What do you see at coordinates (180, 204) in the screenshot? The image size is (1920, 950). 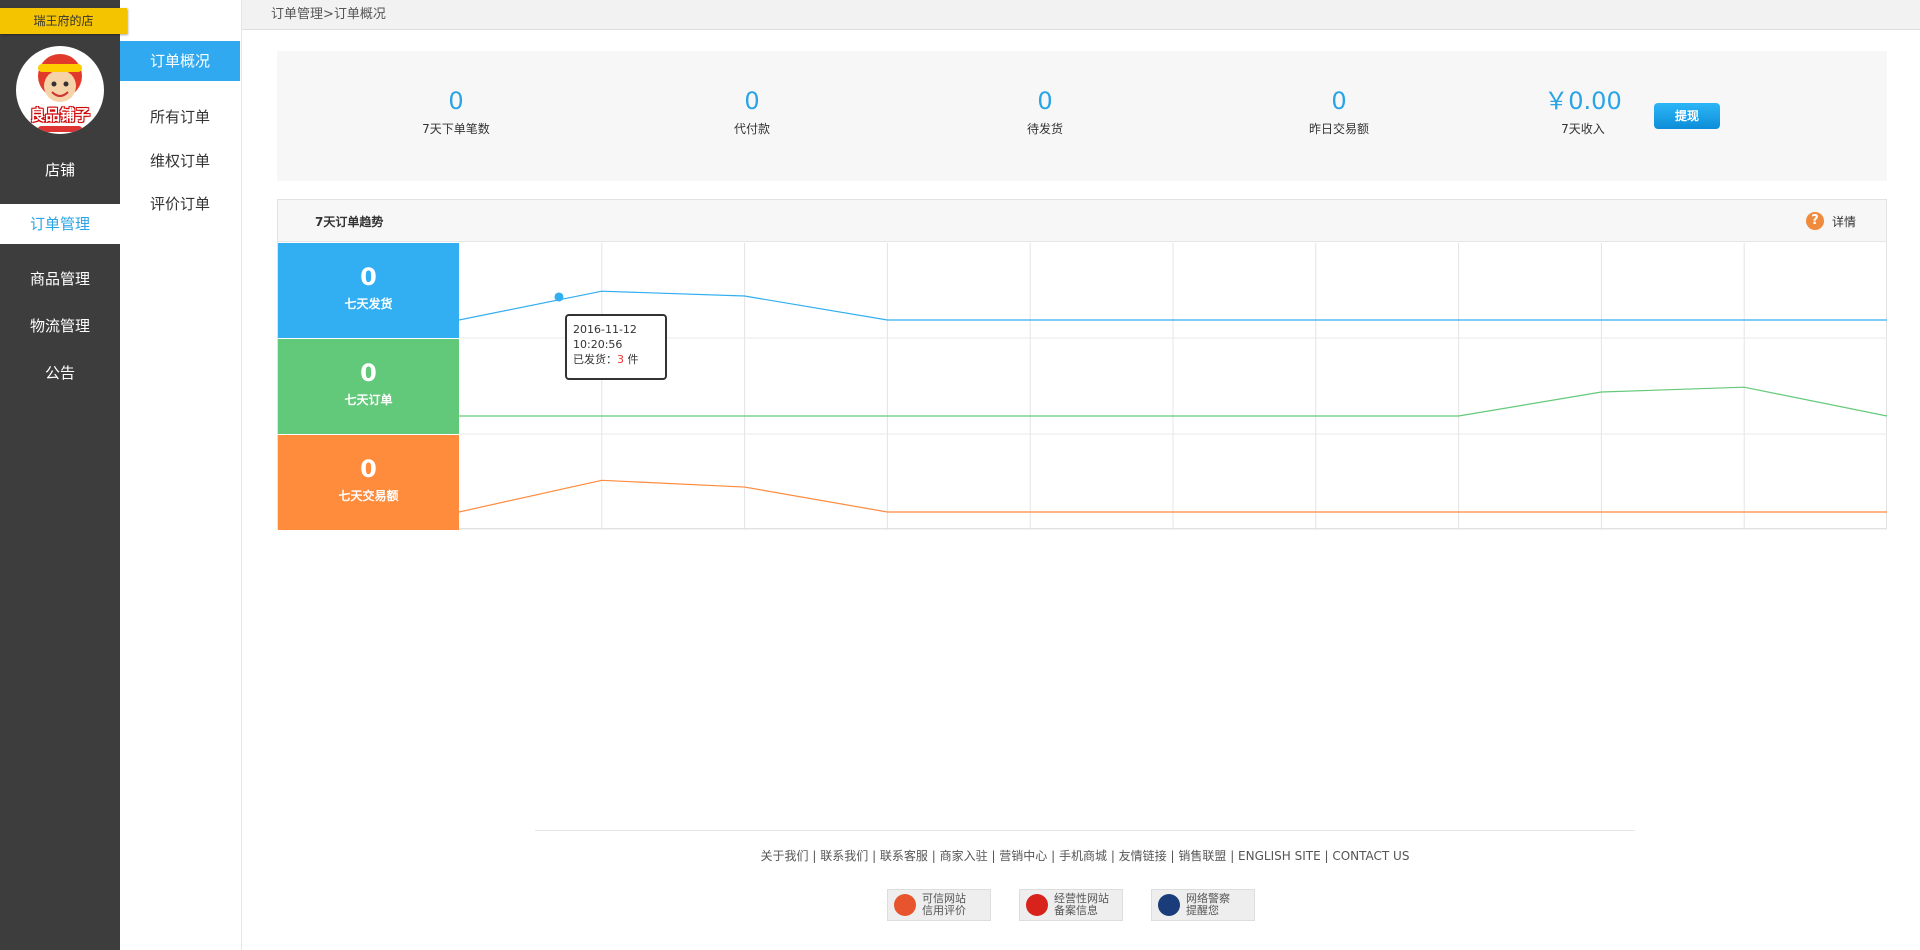 I see `subnav-item-review-orders: 评价订单` at bounding box center [180, 204].